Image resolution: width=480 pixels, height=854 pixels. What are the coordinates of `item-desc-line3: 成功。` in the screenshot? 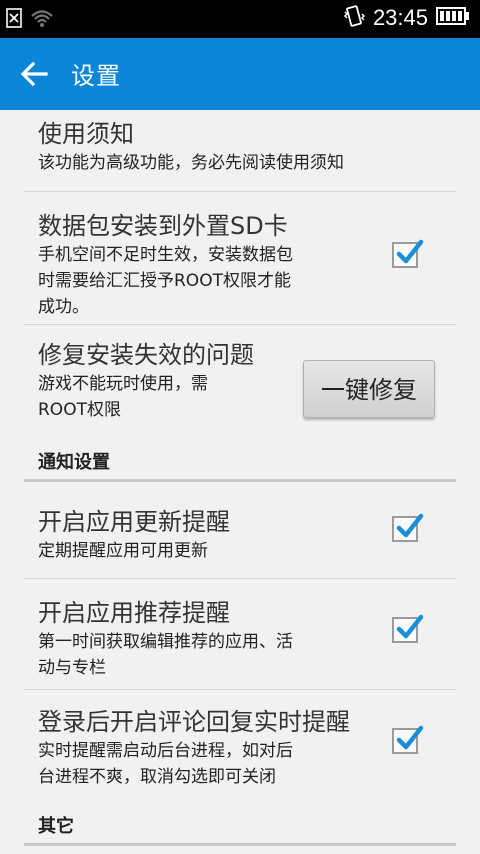 It's located at (63, 307).